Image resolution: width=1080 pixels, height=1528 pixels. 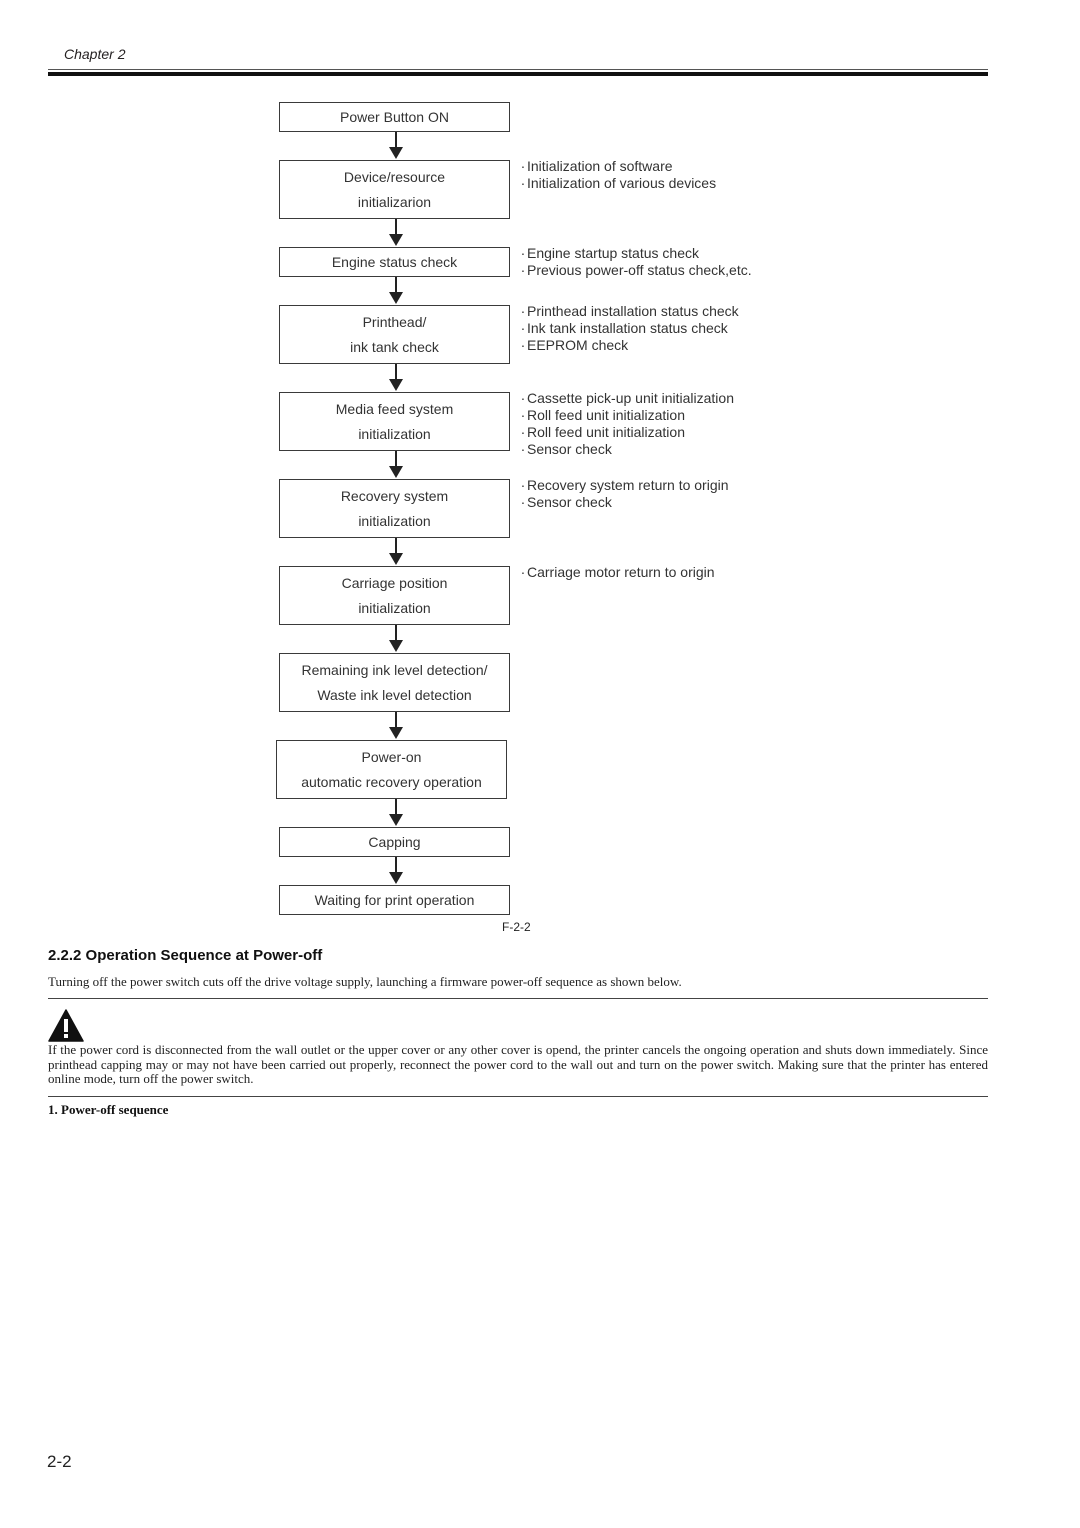 What do you see at coordinates (628, 485) in the screenshot?
I see `flow-note-text: Recovery system return to origin` at bounding box center [628, 485].